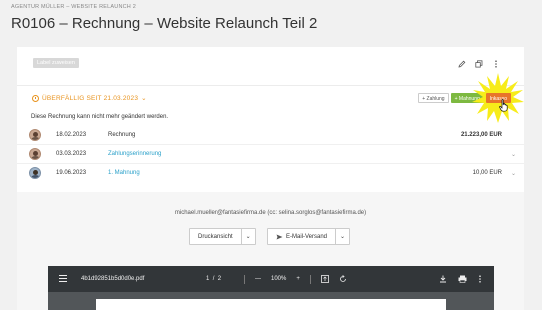  Describe the element at coordinates (324, 279) in the screenshot. I see `fit-page-icon` at that location.